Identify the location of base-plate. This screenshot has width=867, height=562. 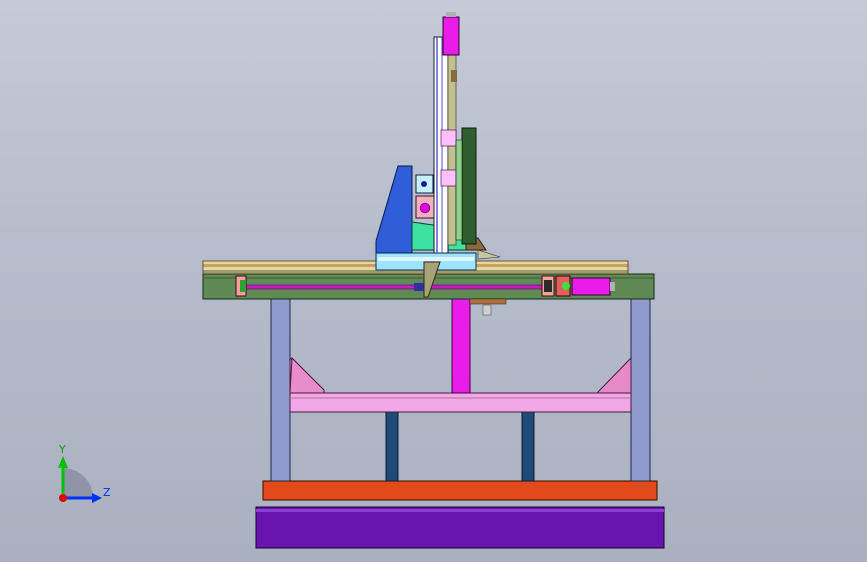
(460, 490).